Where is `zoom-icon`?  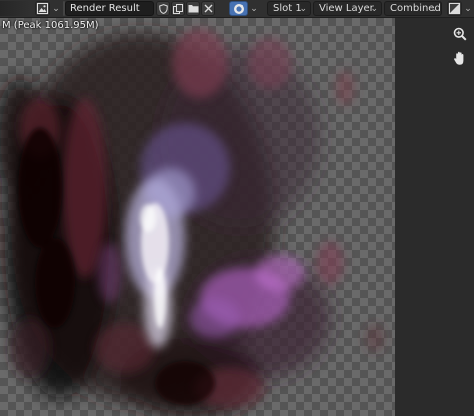 zoom-icon is located at coordinates (460, 34).